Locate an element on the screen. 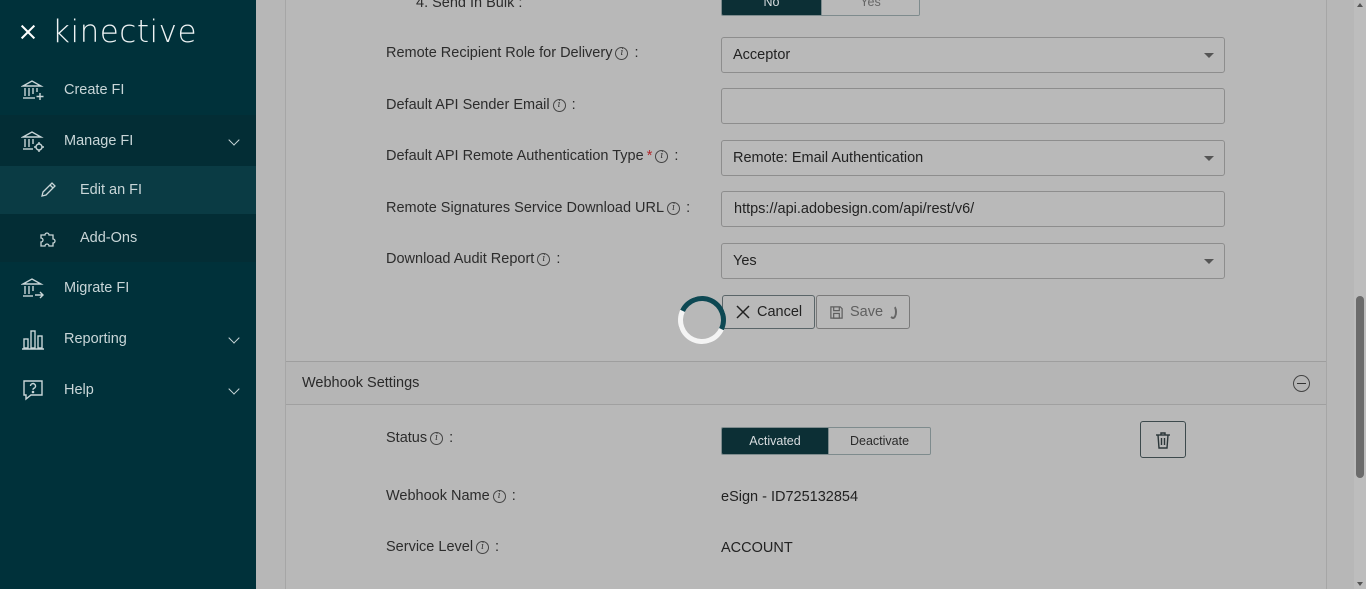 This screenshot has width=1366, height=589. sidebar-item-migrate-fi: Migrate FI is located at coordinates (128, 287).